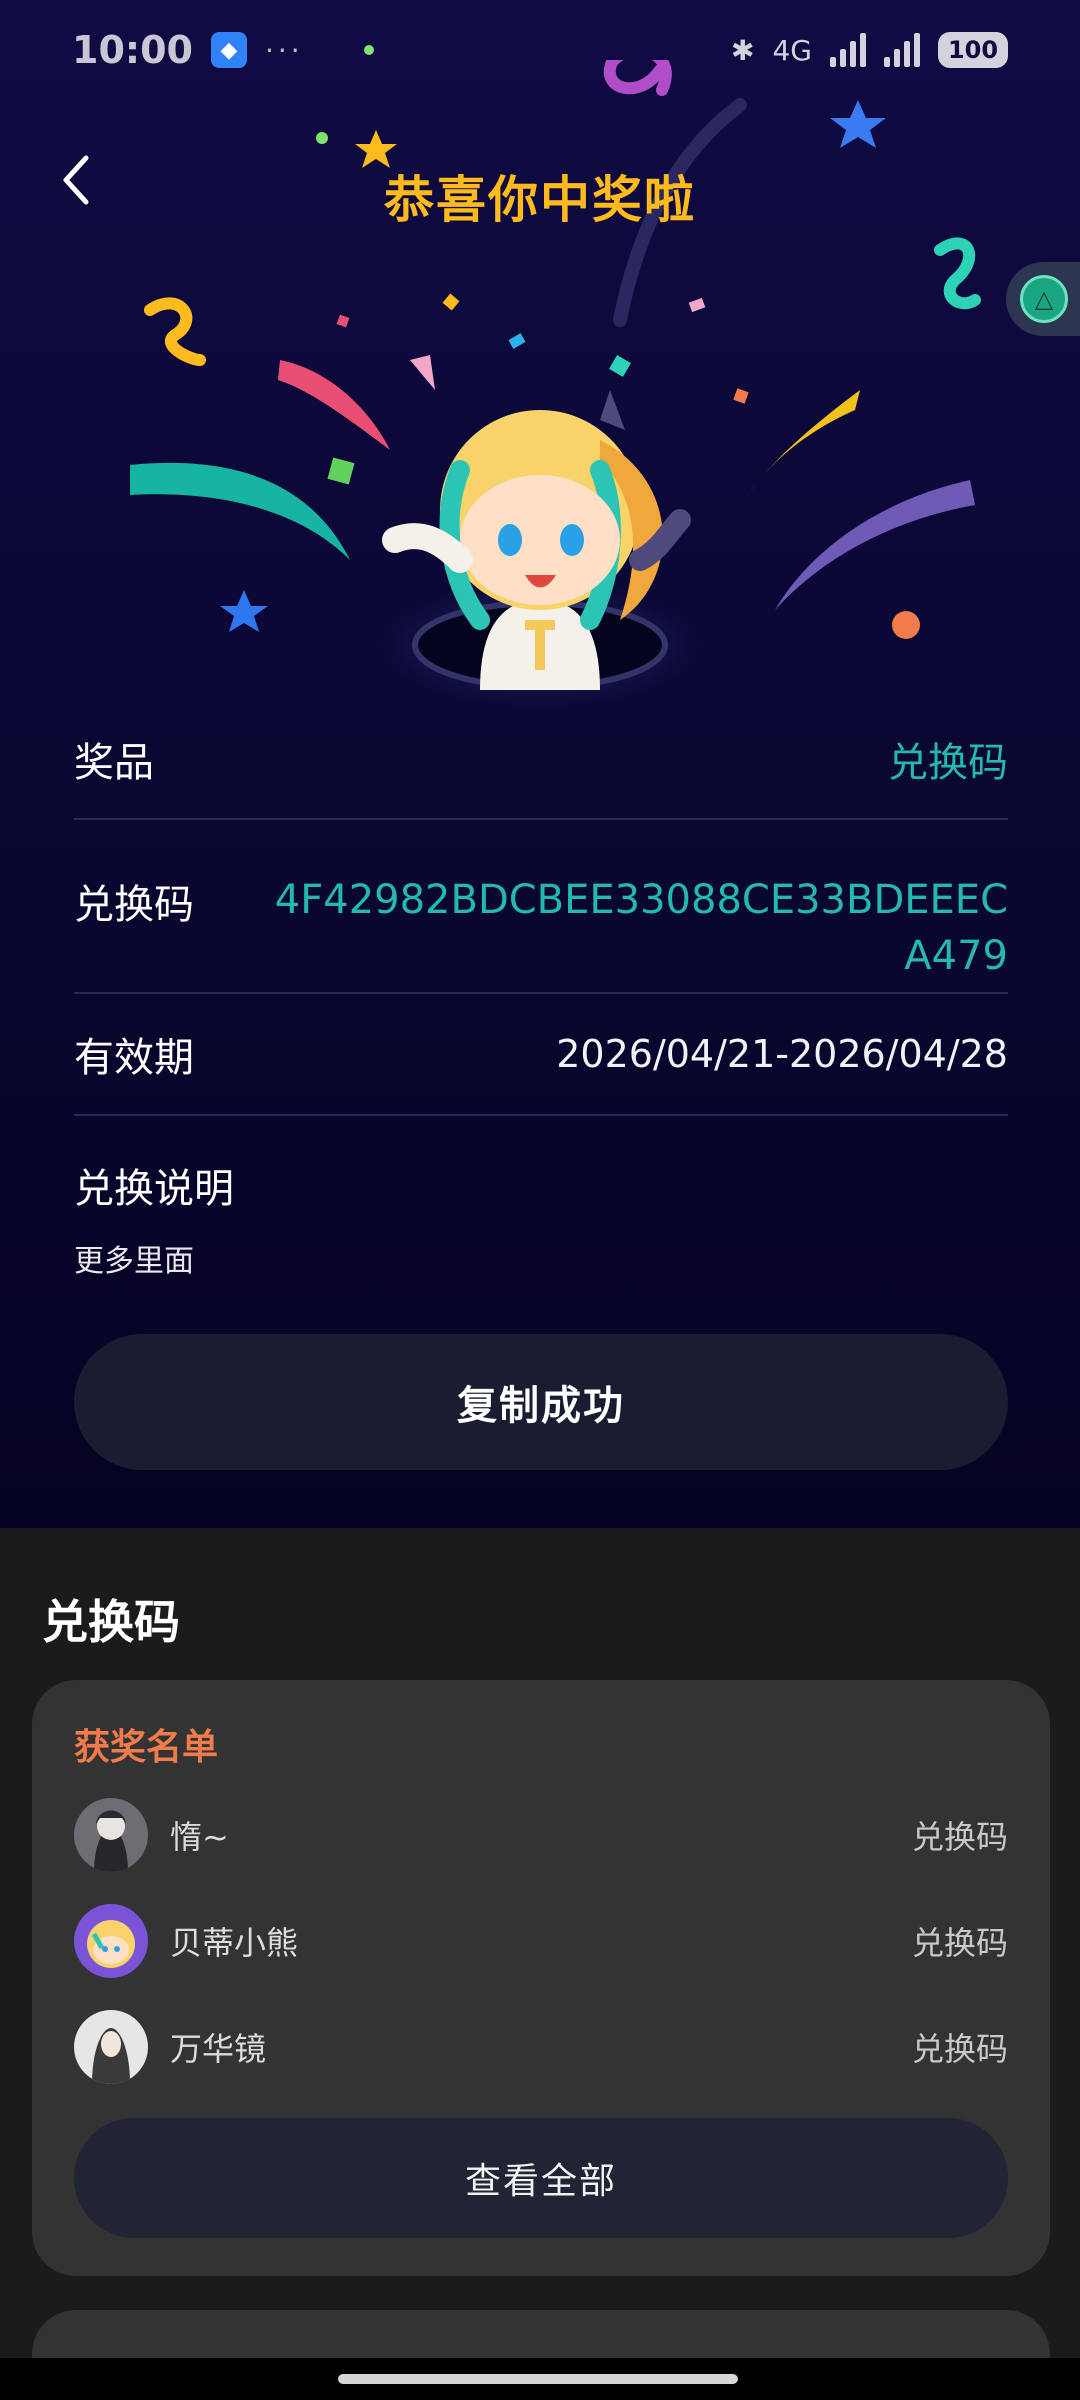 This screenshot has height=2400, width=1080. I want to click on code-label: 兑换码, so click(134, 905).